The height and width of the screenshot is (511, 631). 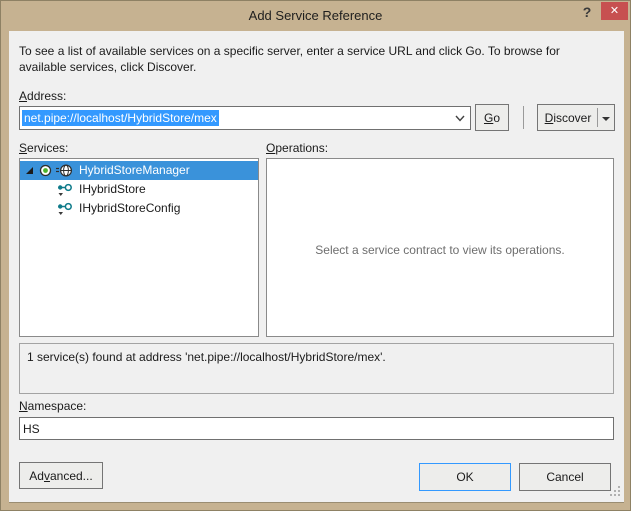 What do you see at coordinates (134, 170) in the screenshot?
I see `tree-item-label: HybridStoreManager` at bounding box center [134, 170].